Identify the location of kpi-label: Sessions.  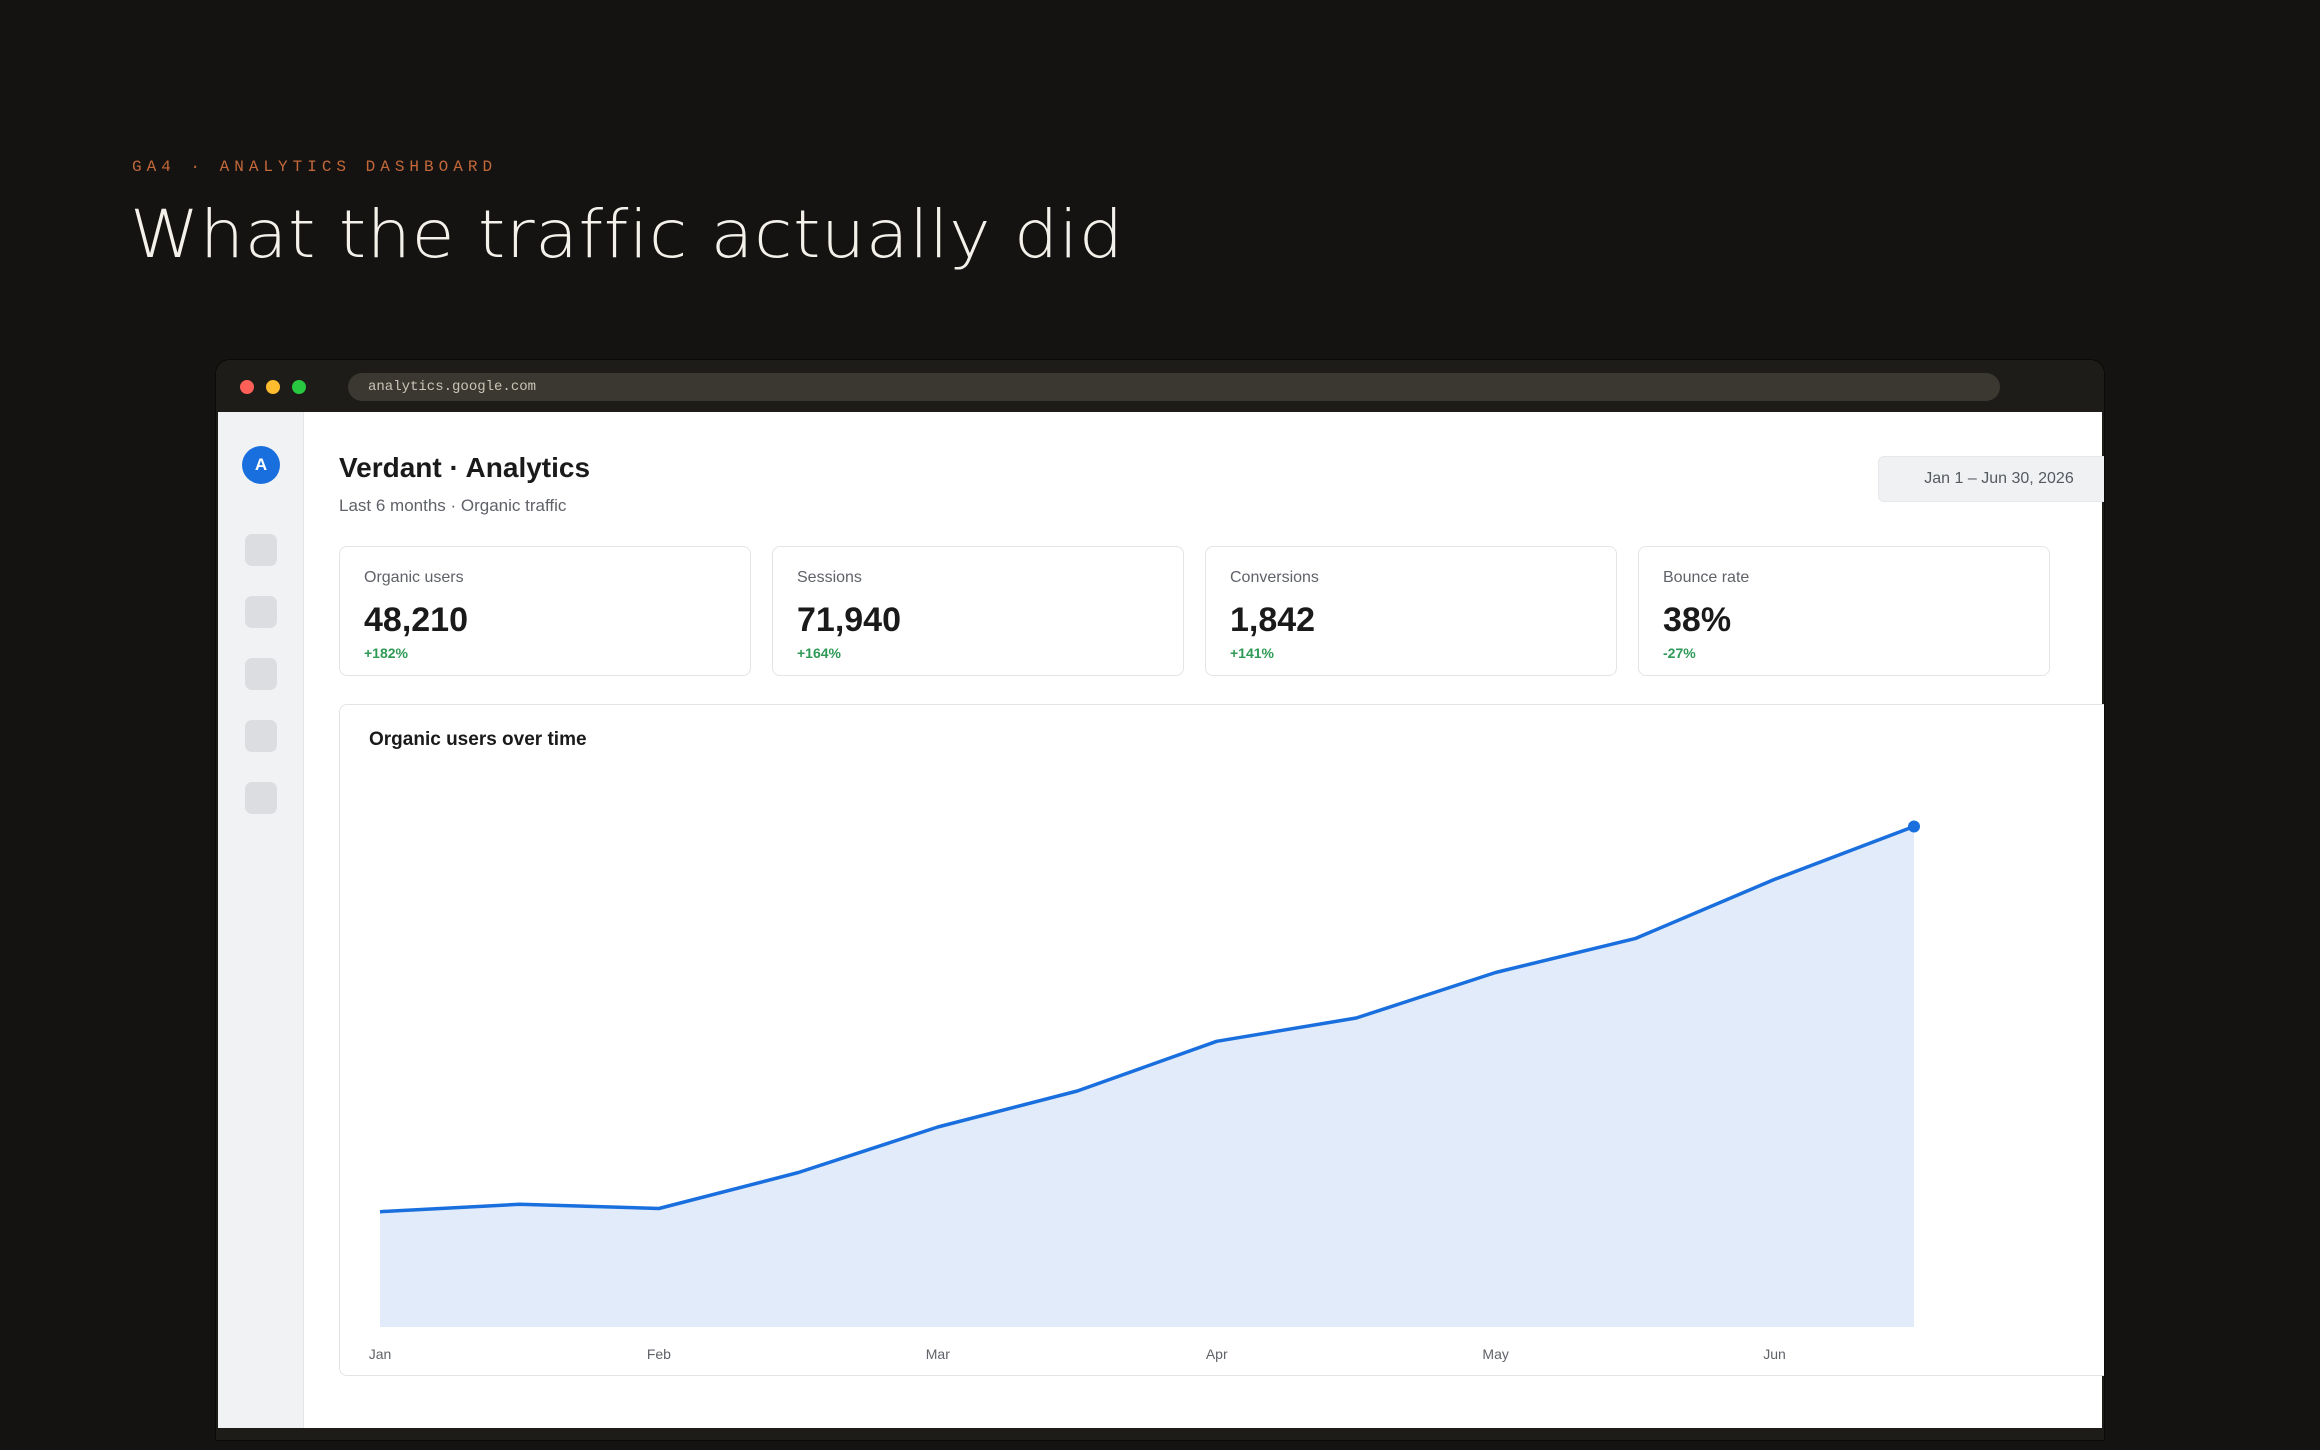
(829, 577).